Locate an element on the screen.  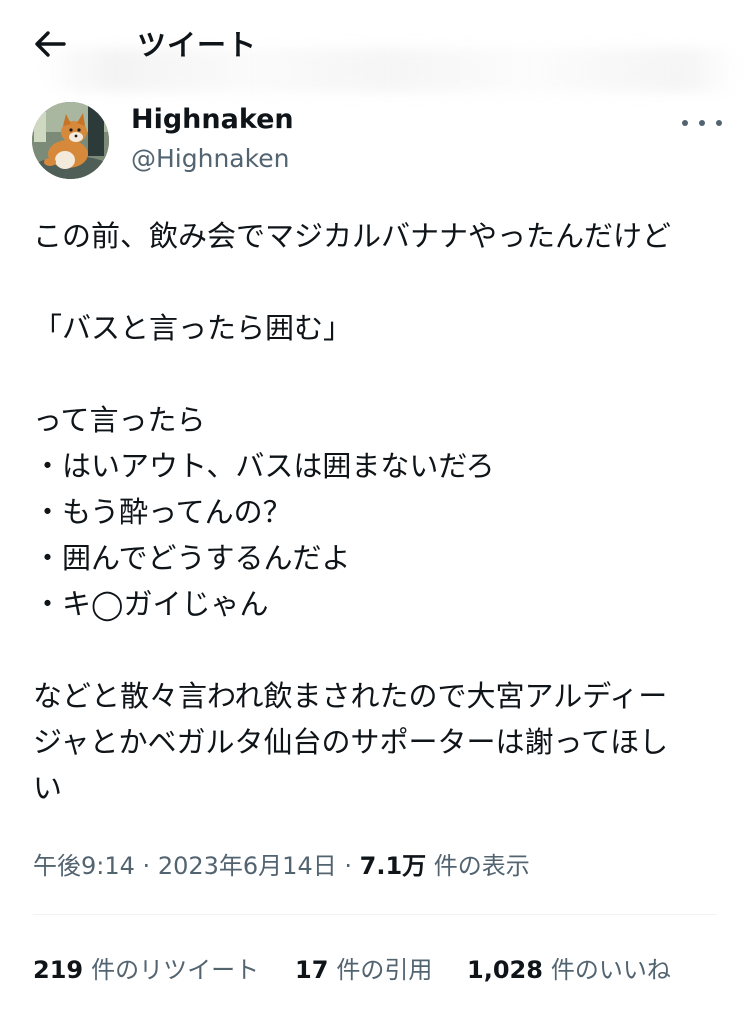
tweet-line: ・囲んでどうするんだよ is located at coordinates (192, 558).